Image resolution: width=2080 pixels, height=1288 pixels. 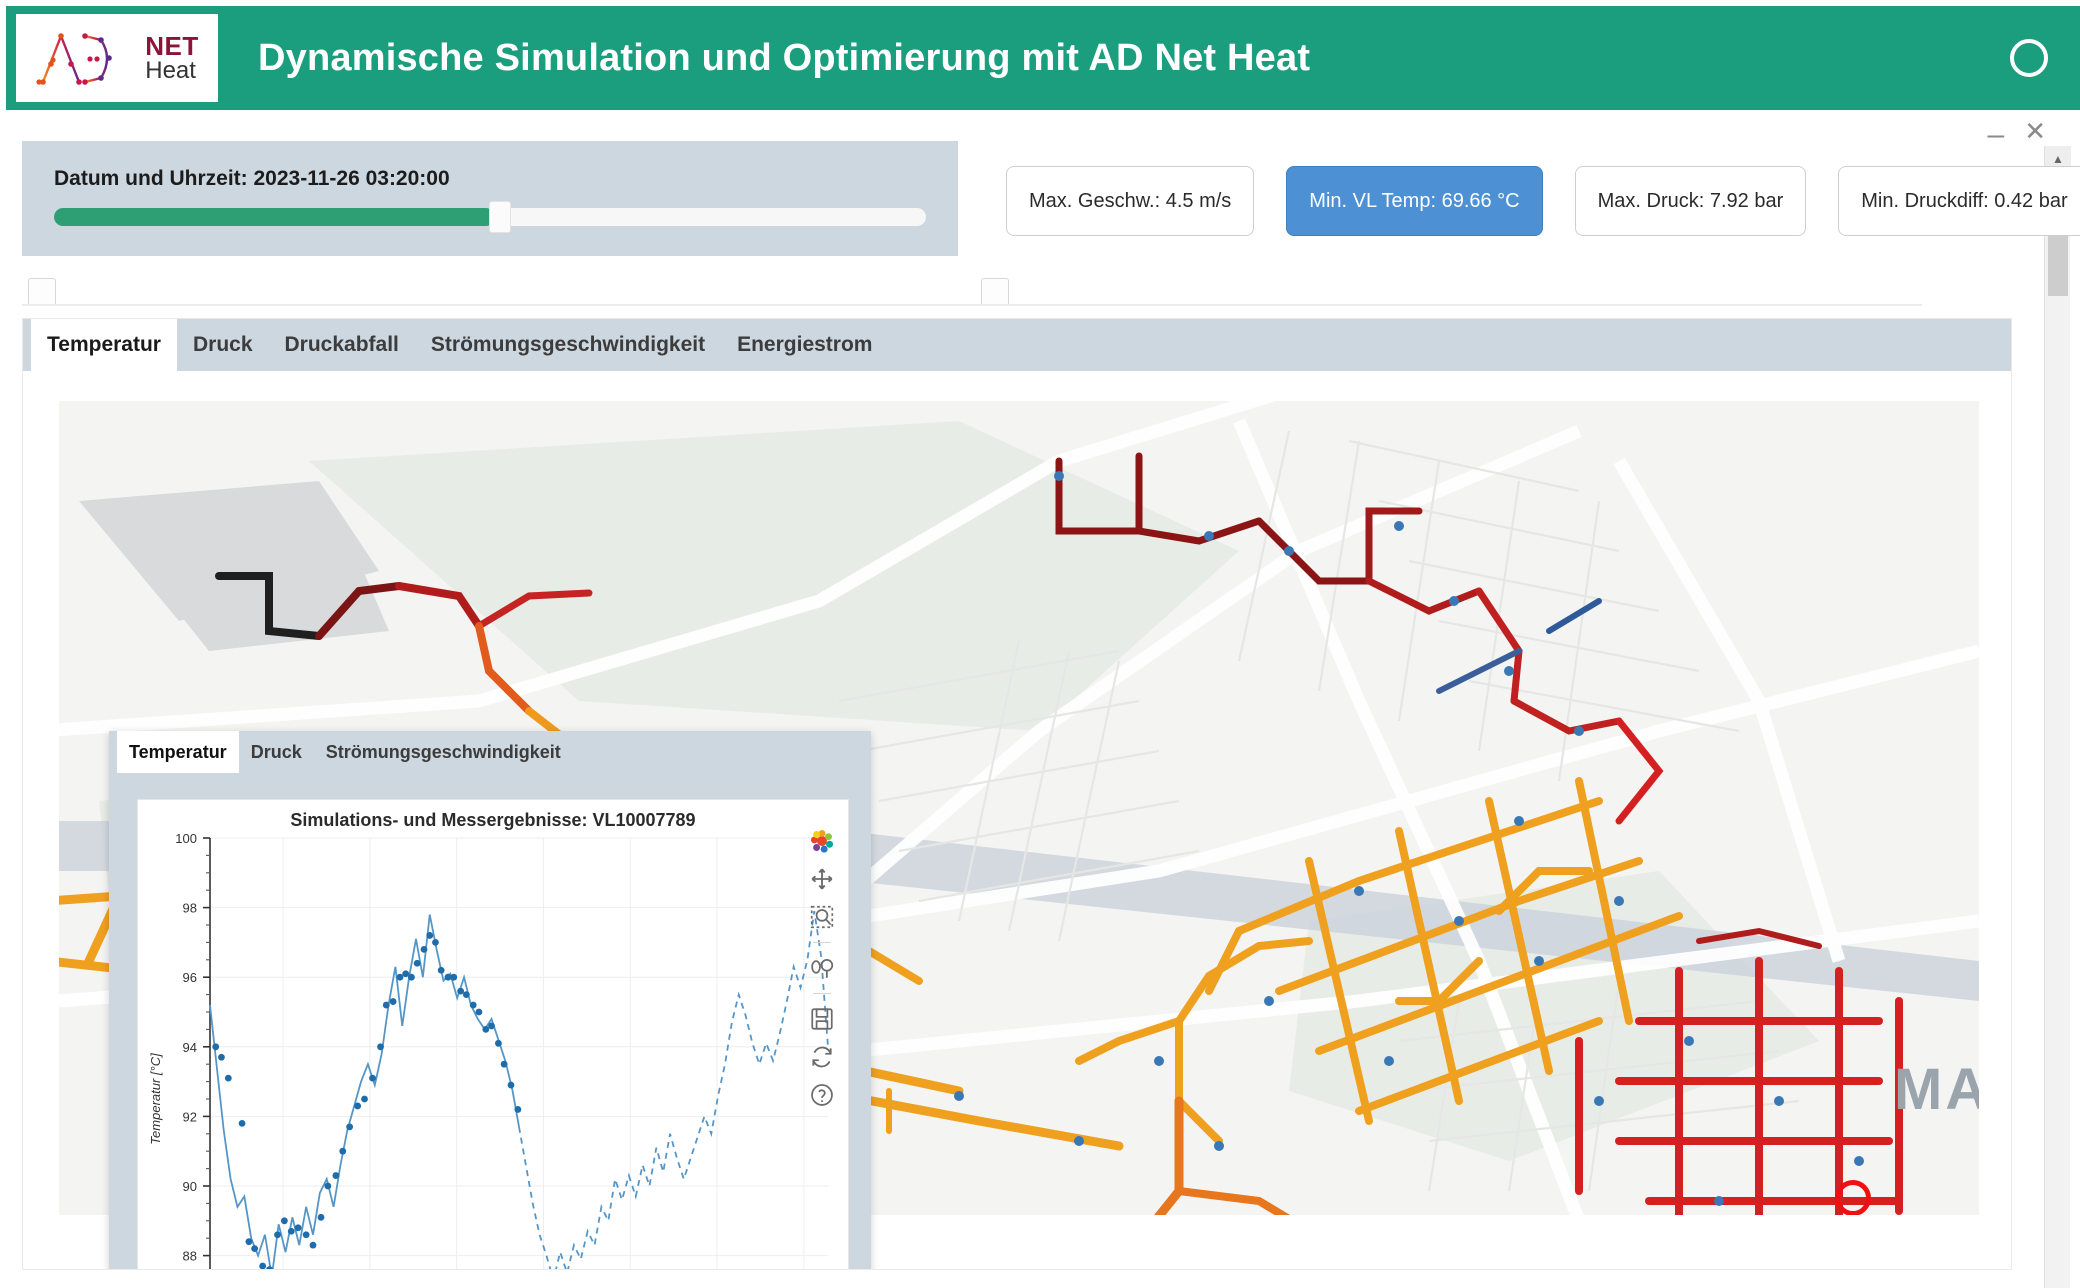 I want to click on timeline-slider-handle, so click(x=500, y=217).